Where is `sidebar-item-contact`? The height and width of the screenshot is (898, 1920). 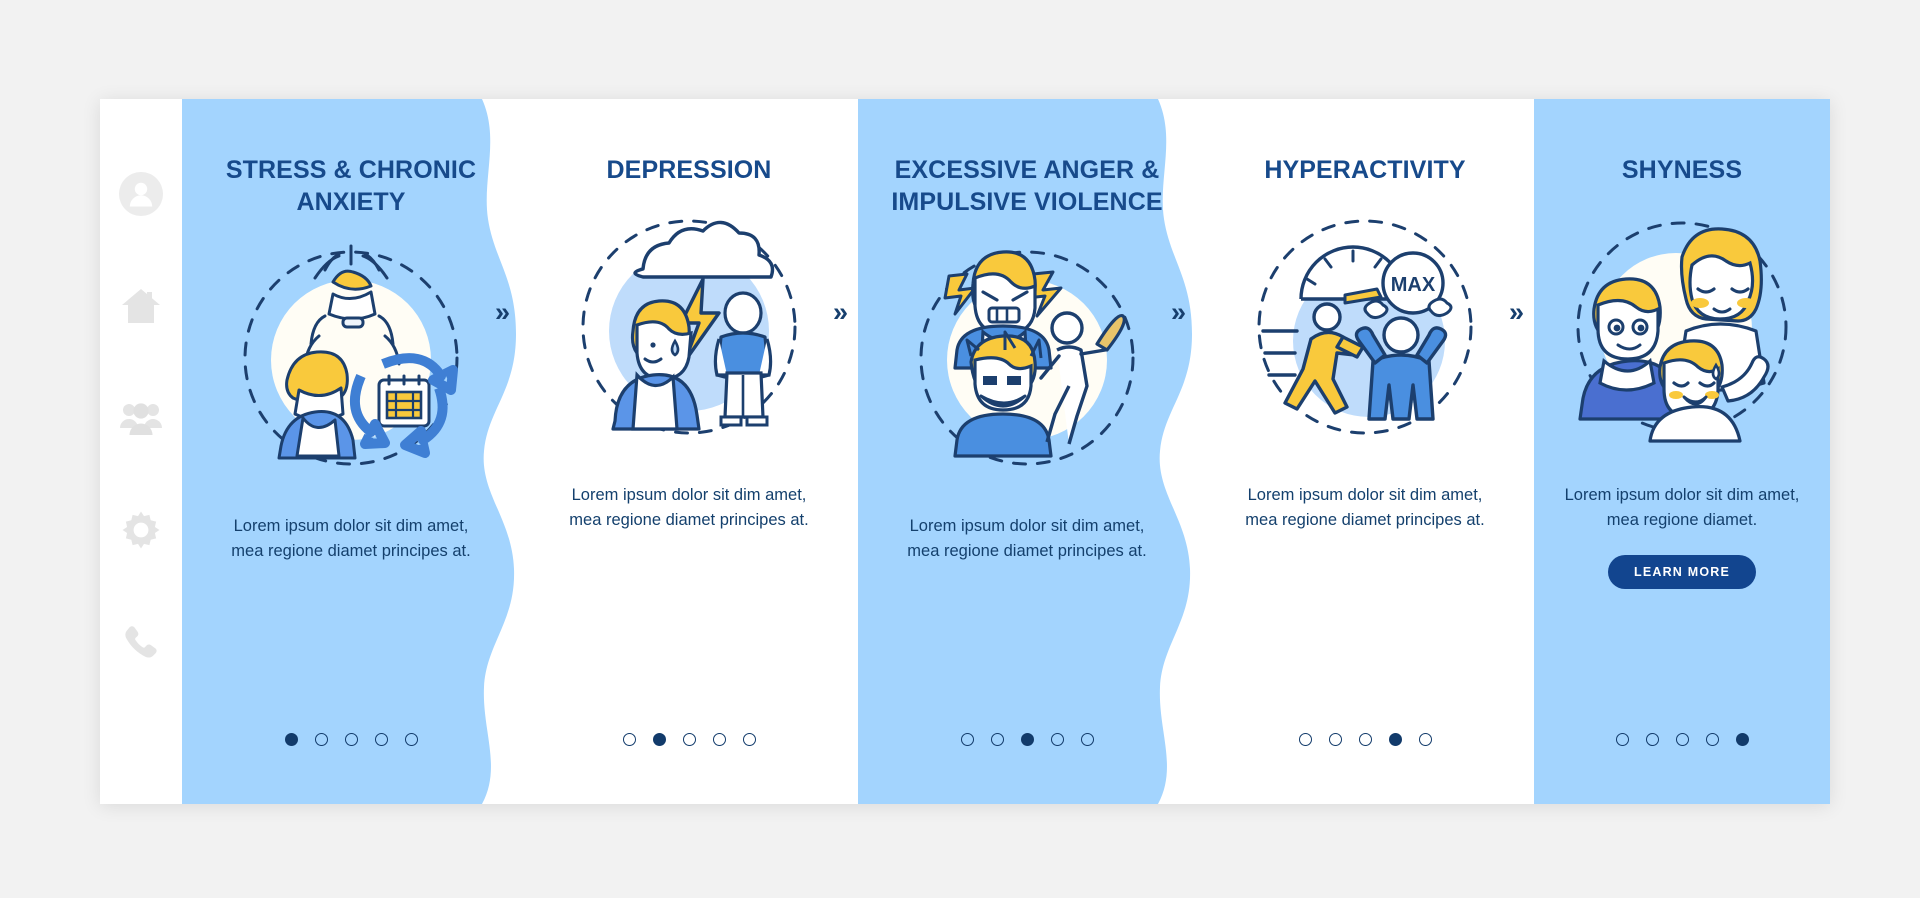
sidebar-item-contact is located at coordinates (141, 642).